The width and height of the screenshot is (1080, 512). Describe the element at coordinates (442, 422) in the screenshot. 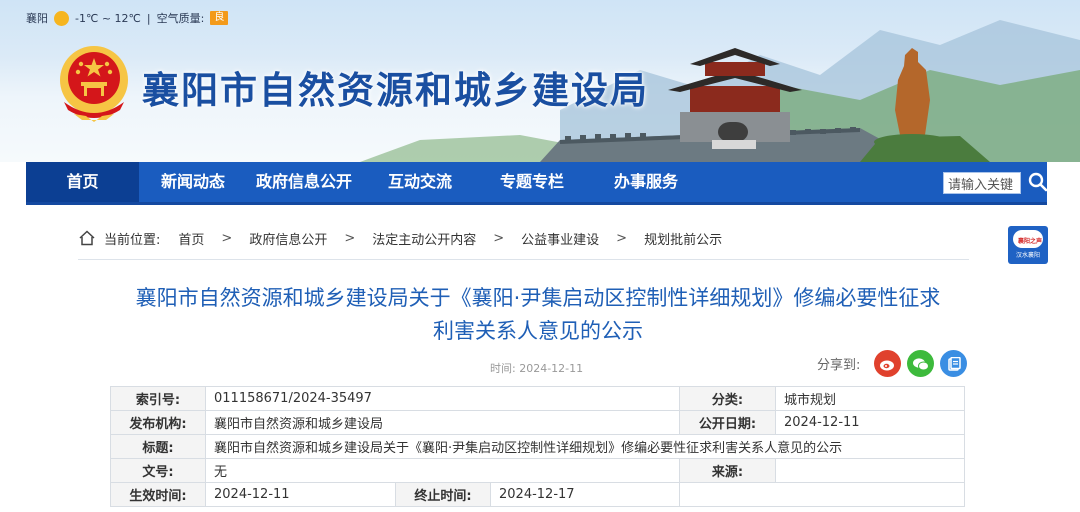

I see `publisher-value: 襄阳市自然资源和城乡建设局` at that location.